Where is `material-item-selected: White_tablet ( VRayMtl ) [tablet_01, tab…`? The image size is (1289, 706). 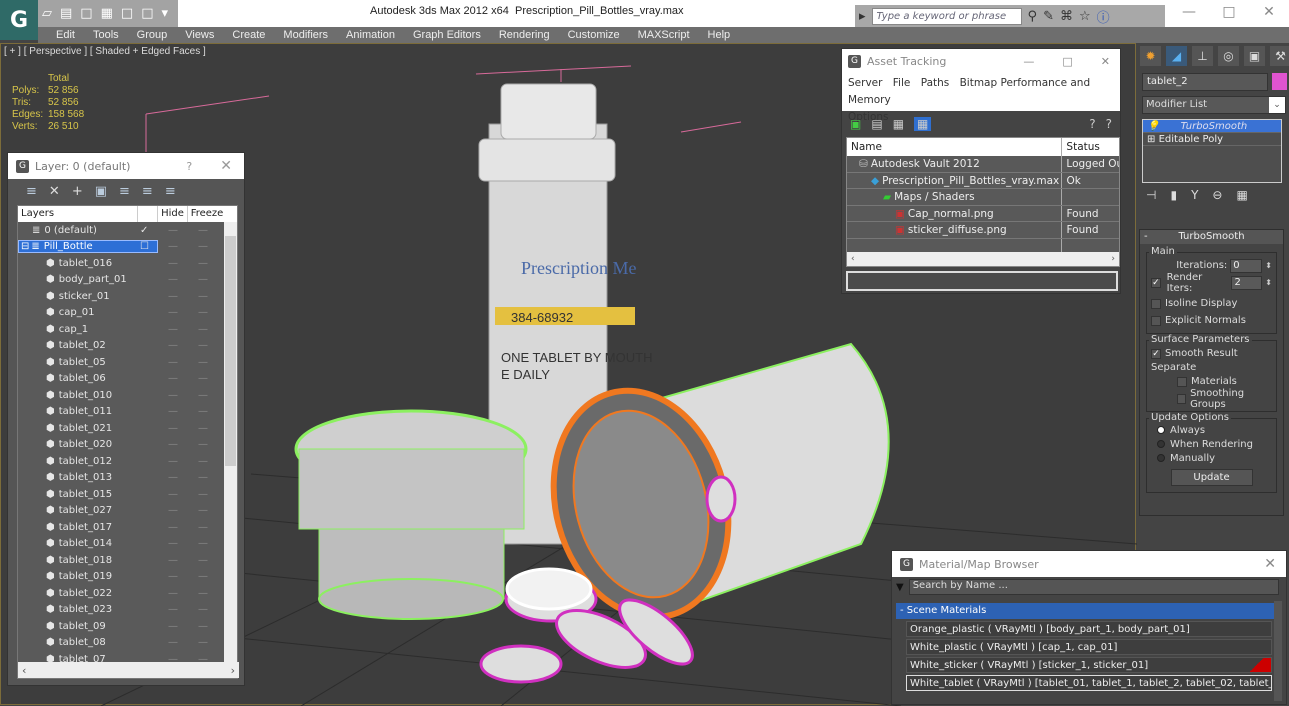
material-item-selected: White_tablet ( VRayMtl ) [tablet_01, tab… is located at coordinates (1089, 683).